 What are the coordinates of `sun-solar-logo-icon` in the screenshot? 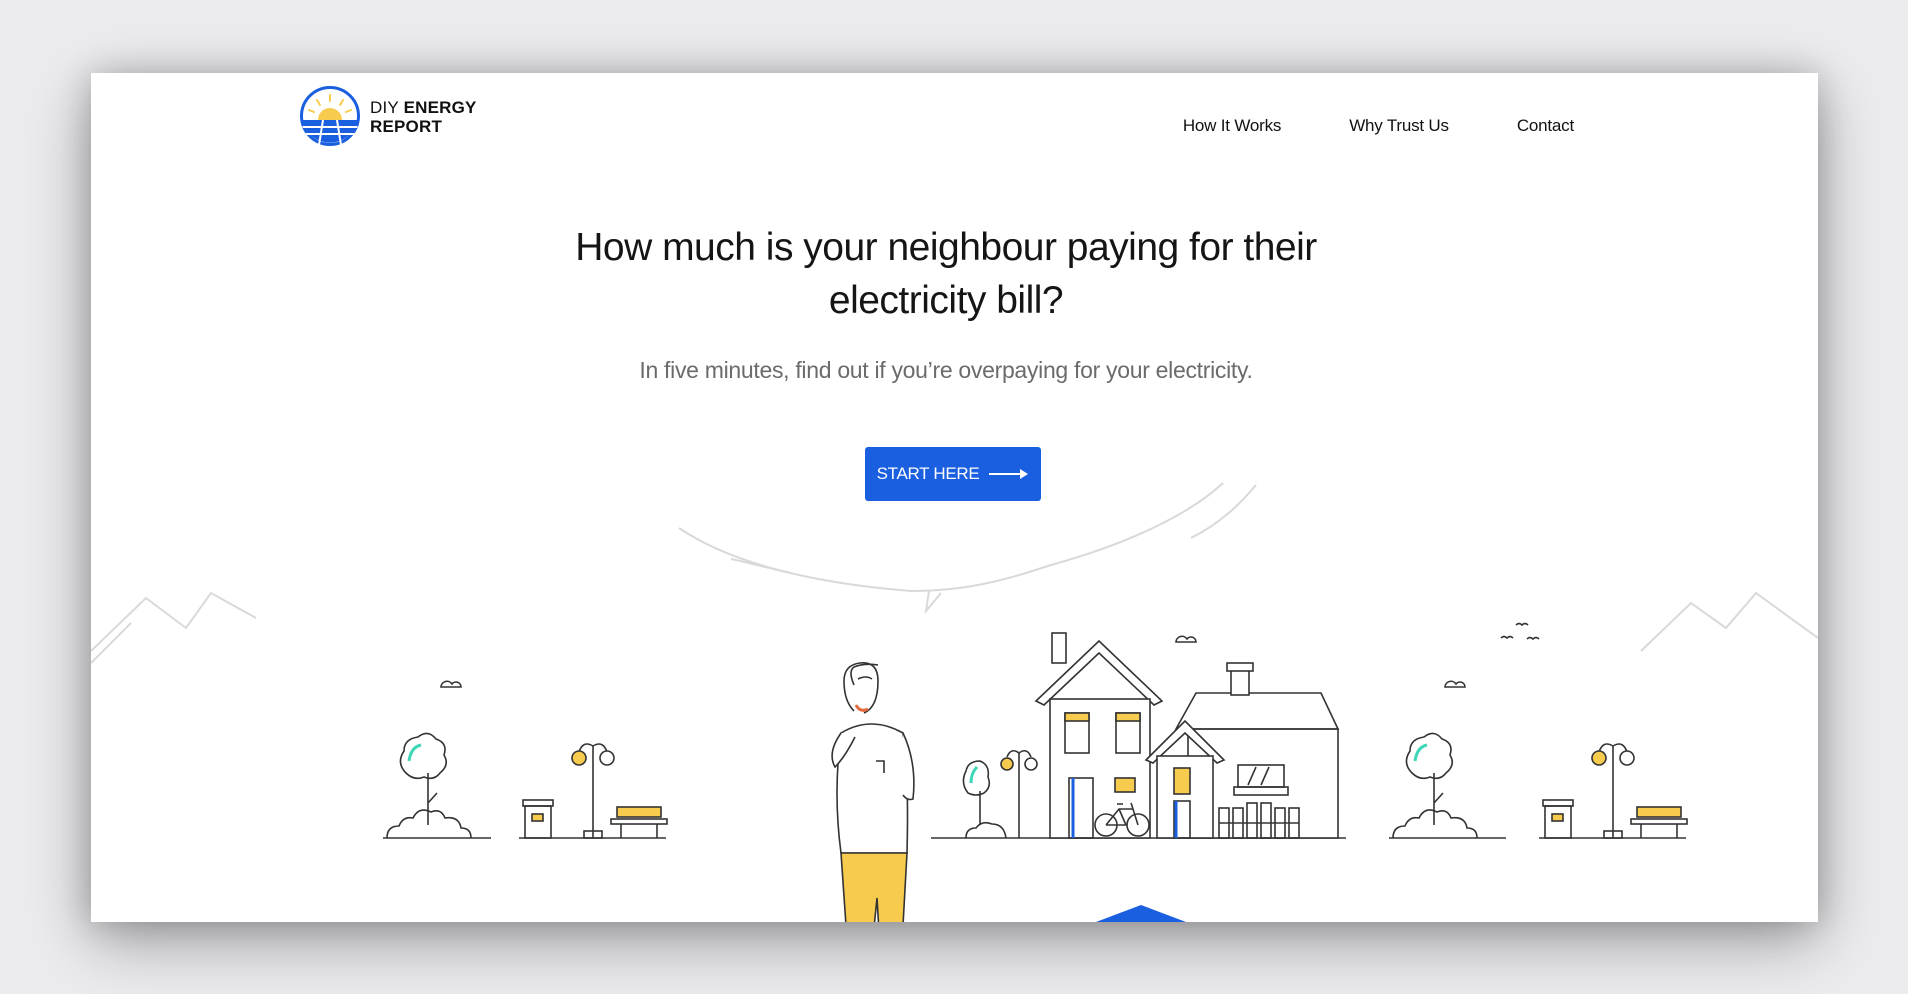 It's located at (330, 116).